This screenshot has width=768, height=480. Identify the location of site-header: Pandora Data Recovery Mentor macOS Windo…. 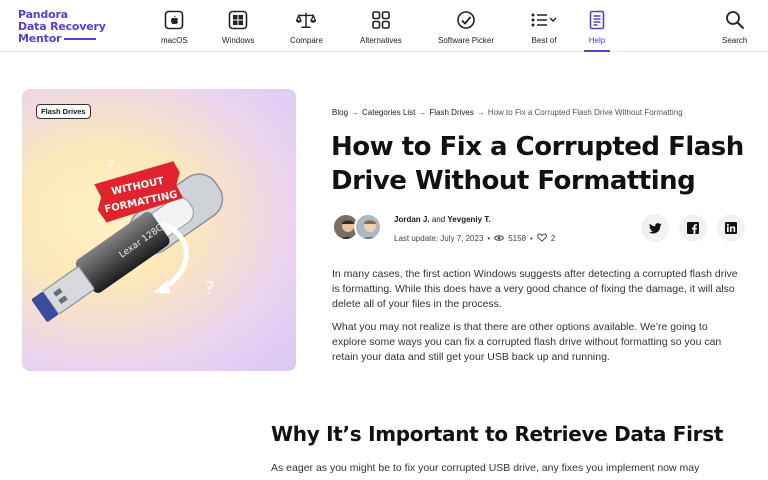
(384, 26).